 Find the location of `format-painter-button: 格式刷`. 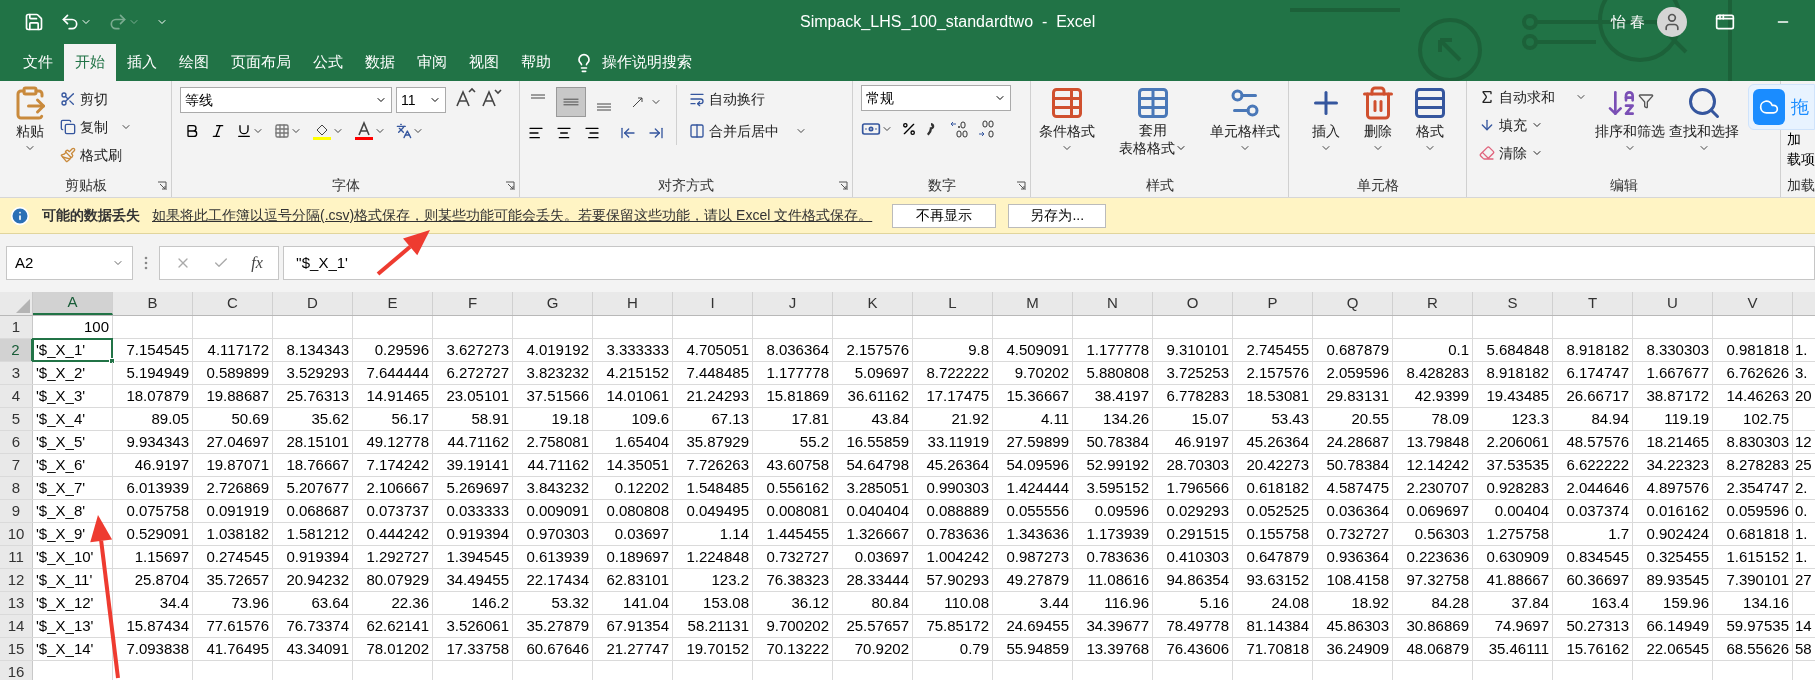

format-painter-button: 格式刷 is located at coordinates (94, 155).